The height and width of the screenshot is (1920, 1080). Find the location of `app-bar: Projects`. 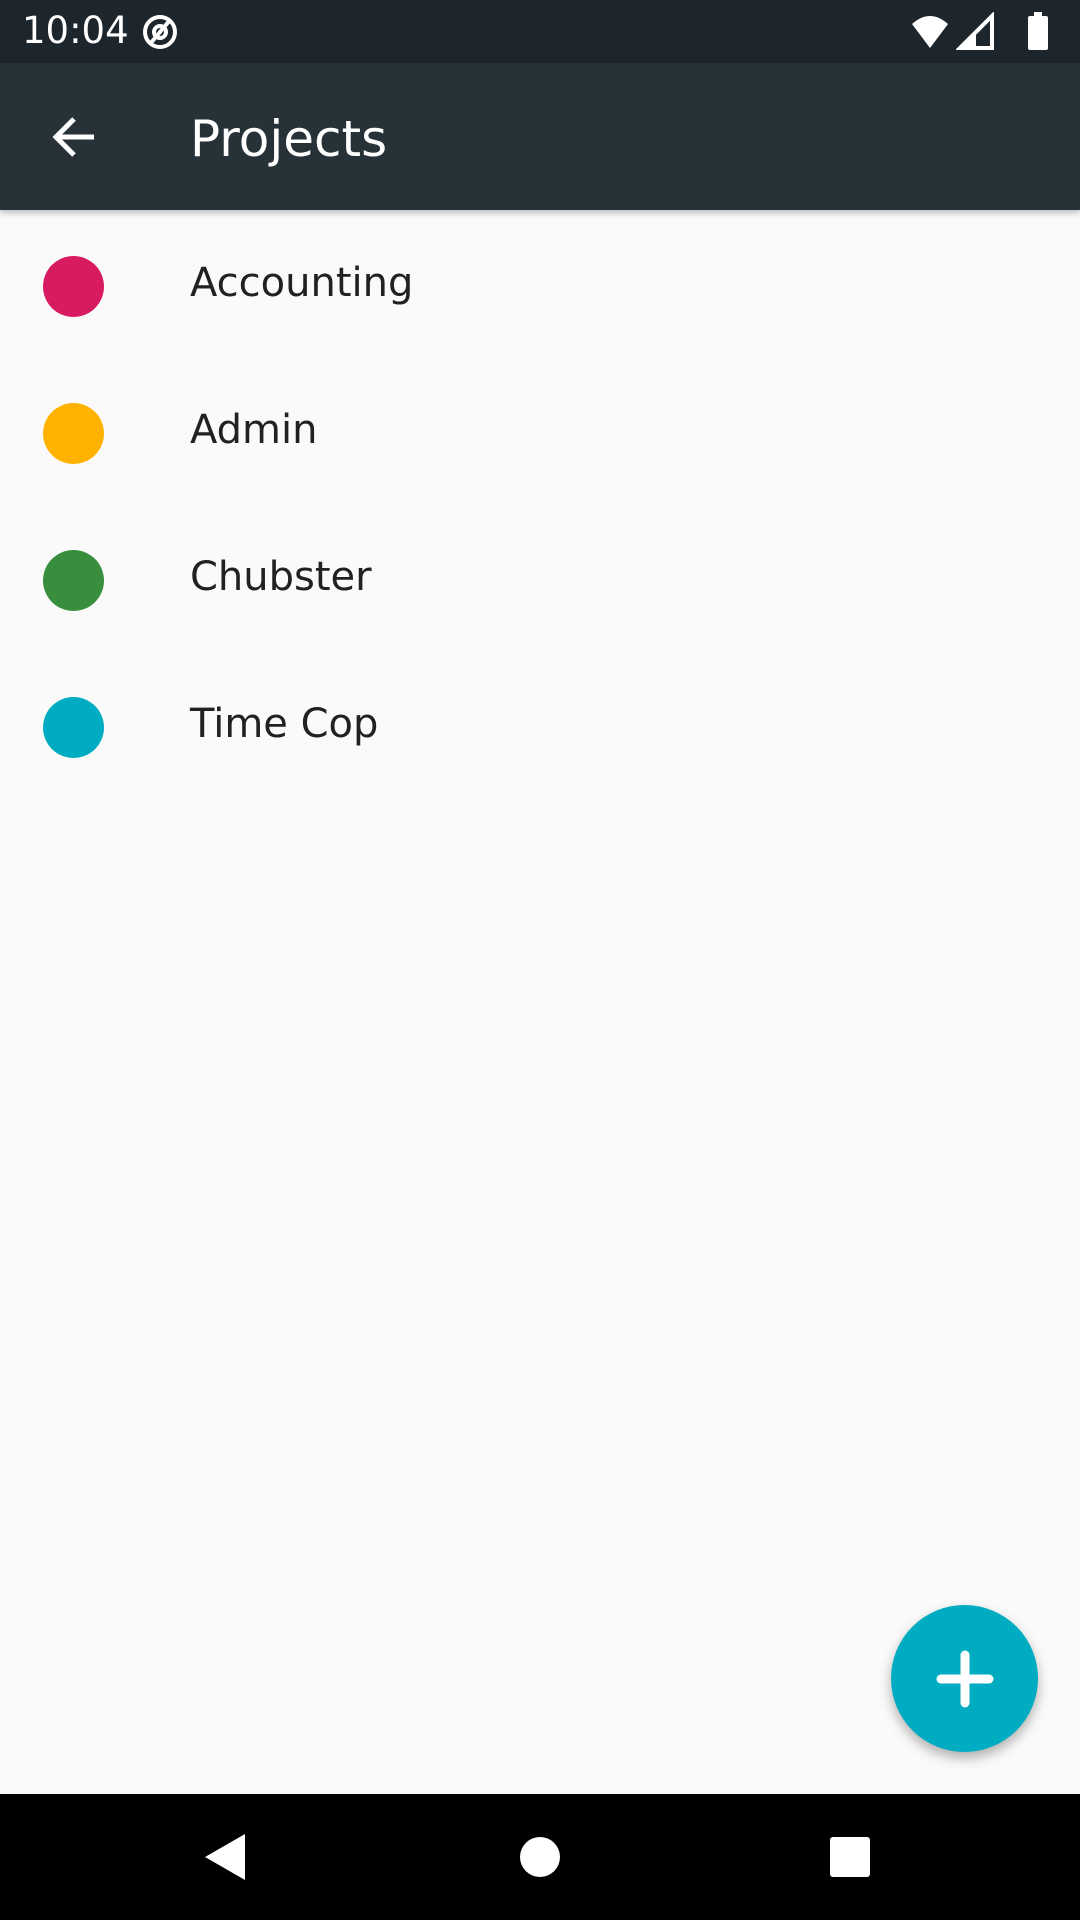

app-bar: Projects is located at coordinates (540, 136).